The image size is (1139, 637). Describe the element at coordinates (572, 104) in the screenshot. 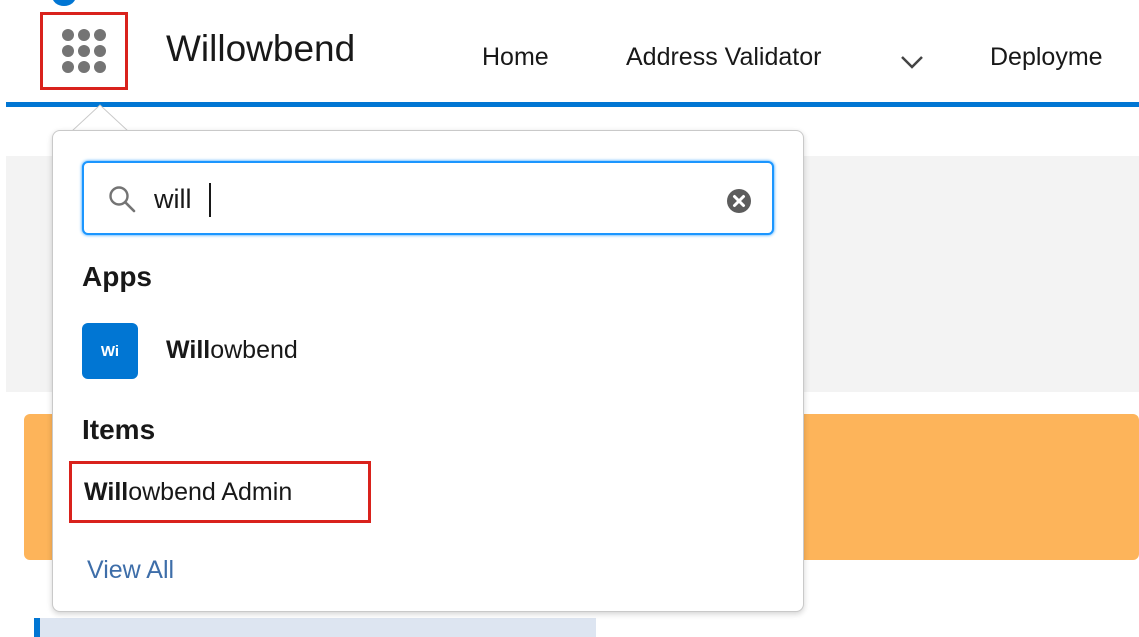

I see `header-active-rule` at that location.